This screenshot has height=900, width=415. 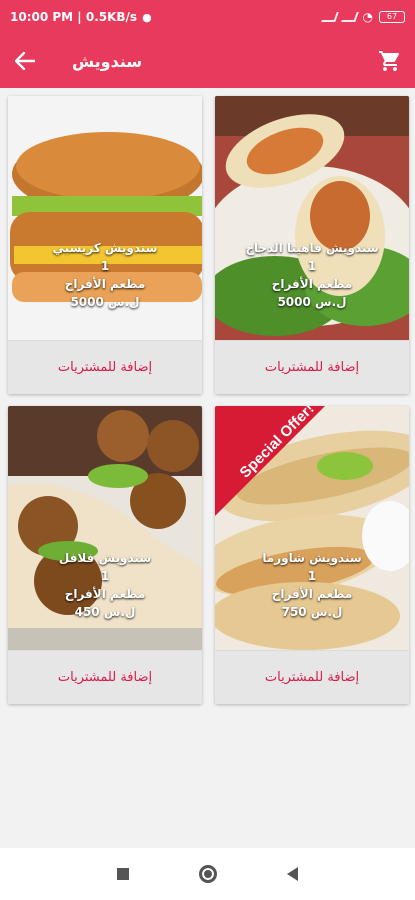 What do you see at coordinates (292, 874) in the screenshot?
I see `back-nav-icon` at bounding box center [292, 874].